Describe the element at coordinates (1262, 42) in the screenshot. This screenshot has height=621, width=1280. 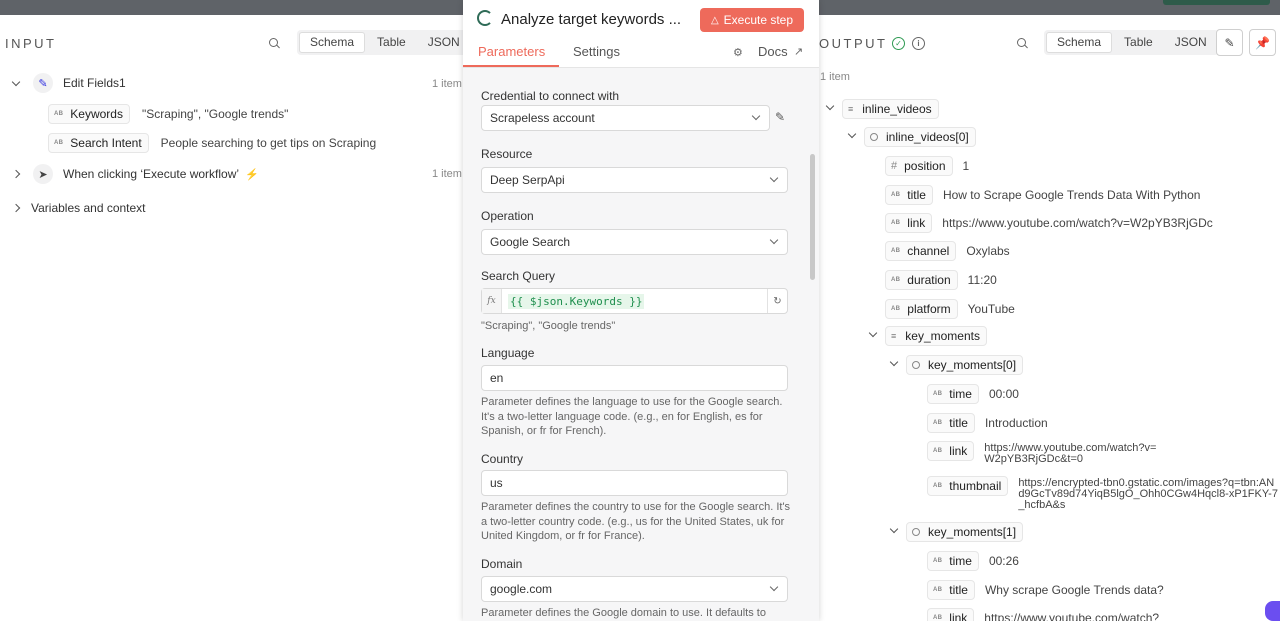
I see `pin-output-button: 📌` at that location.